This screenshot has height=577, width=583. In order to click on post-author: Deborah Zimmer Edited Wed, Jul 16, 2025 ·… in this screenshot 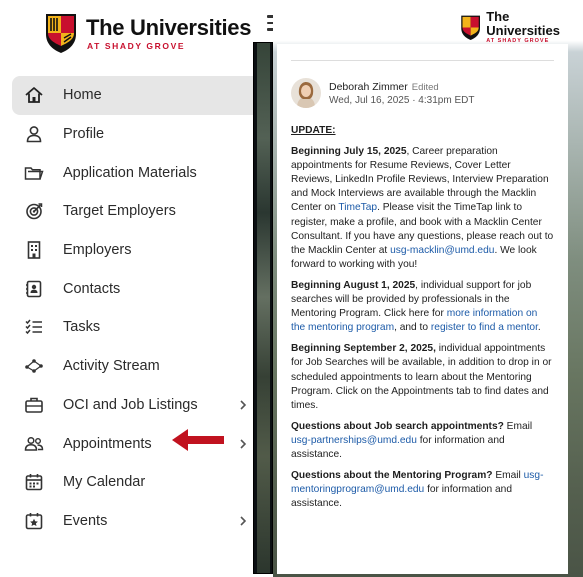, I will do `click(422, 93)`.